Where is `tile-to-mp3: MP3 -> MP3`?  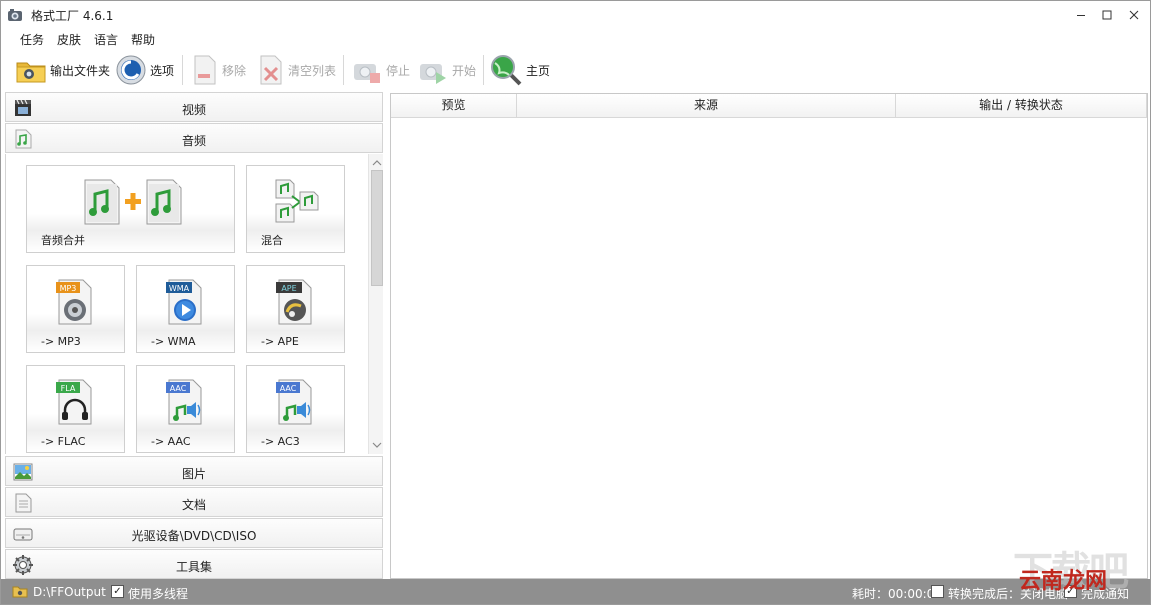
tile-to-mp3: MP3 -> MP3 is located at coordinates (75, 309).